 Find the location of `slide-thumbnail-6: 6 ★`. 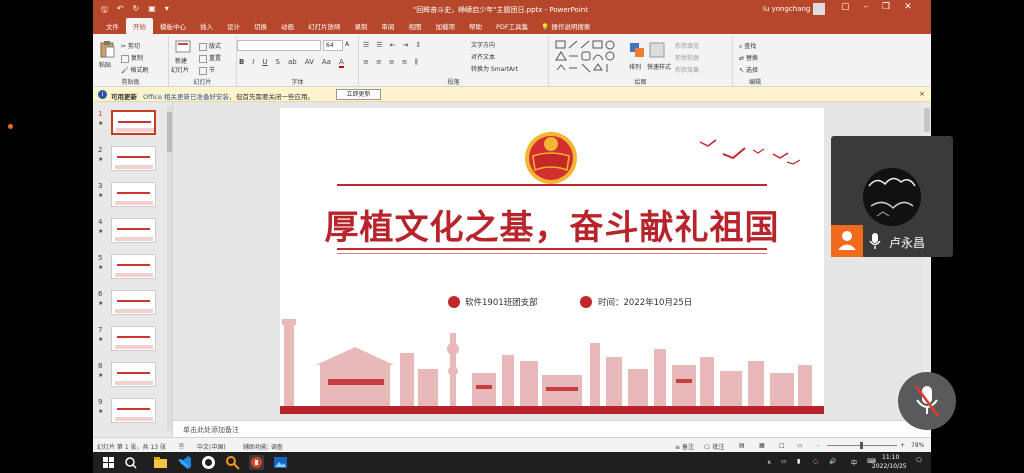

slide-thumbnail-6: 6 ★ is located at coordinates (133, 305).